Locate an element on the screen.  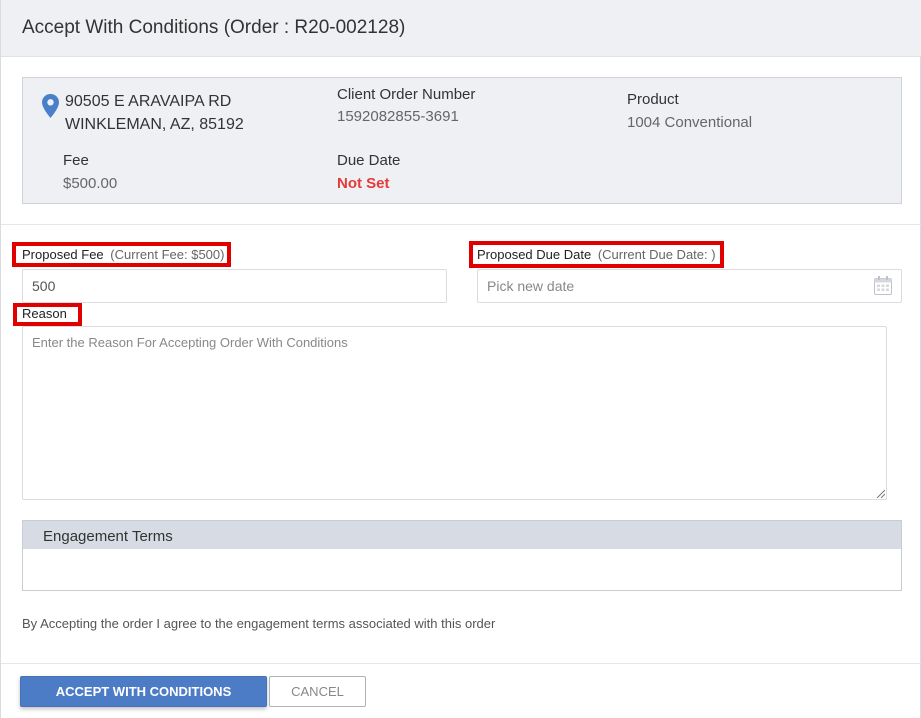
address-line-1: 90505 E ARAVAIPA RD is located at coordinates (148, 101).